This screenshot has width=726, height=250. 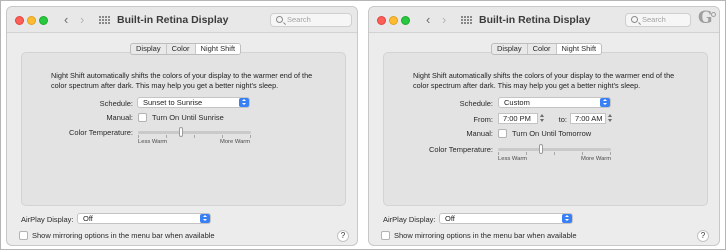 What do you see at coordinates (188, 117) in the screenshot?
I see `manual-checkbox-label: Turn On Until Sunrise` at bounding box center [188, 117].